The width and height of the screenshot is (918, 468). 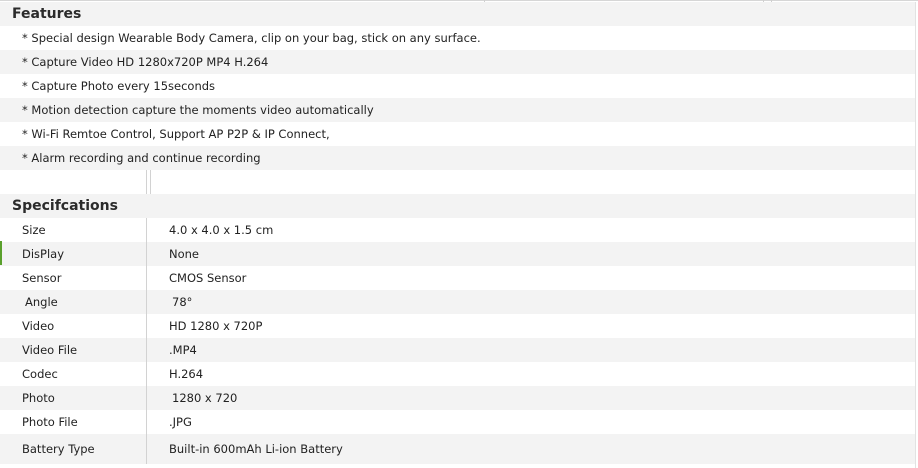 I want to click on features-heading: Features, so click(x=458, y=14).